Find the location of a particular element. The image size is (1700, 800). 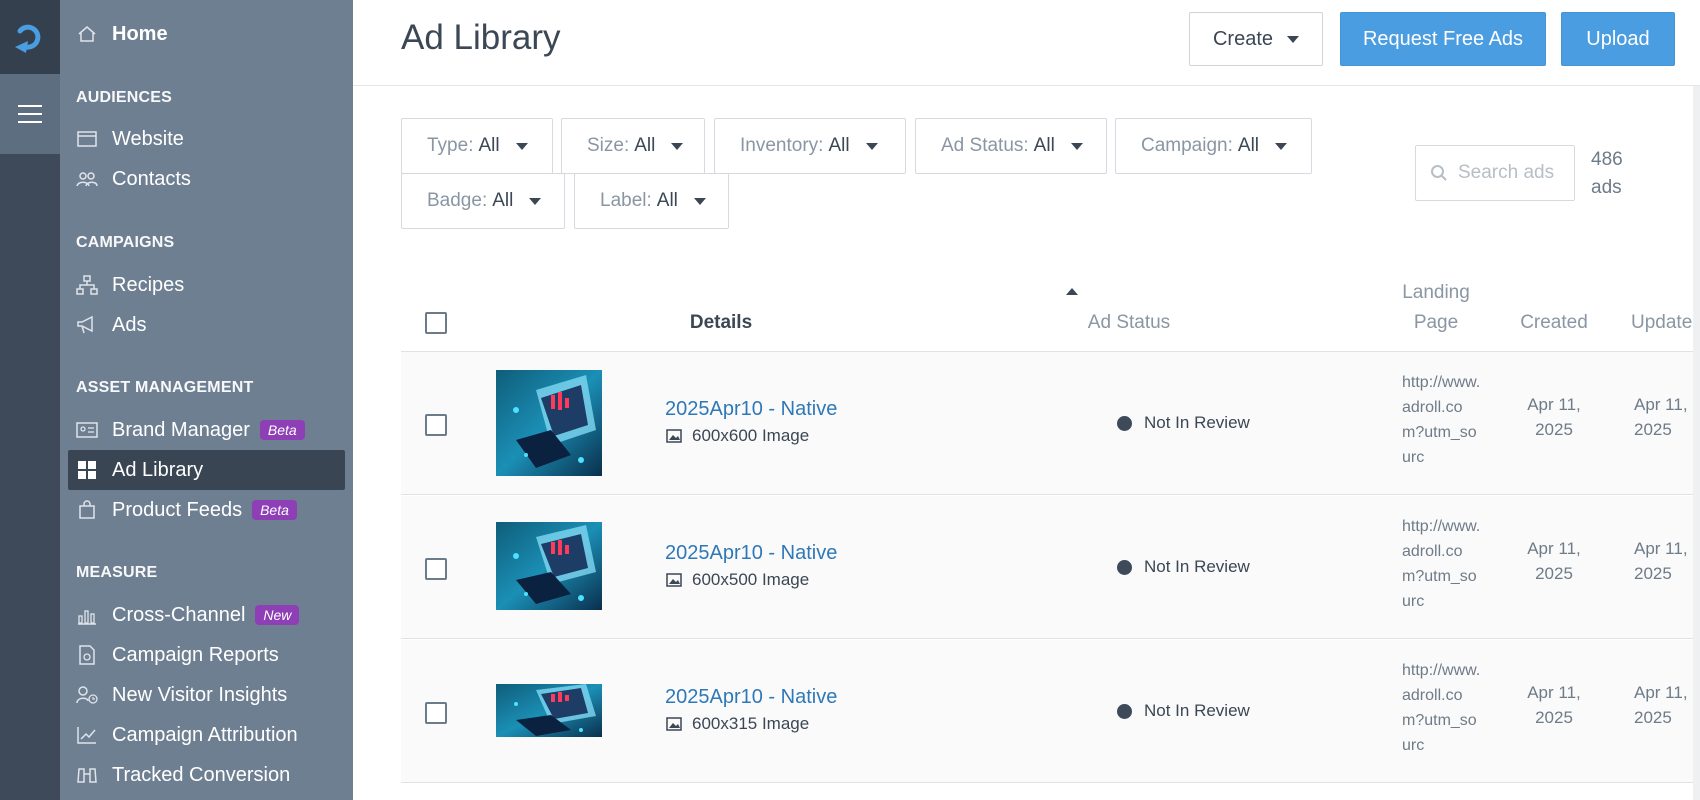

filter-label: Badge: is located at coordinates (457, 200).